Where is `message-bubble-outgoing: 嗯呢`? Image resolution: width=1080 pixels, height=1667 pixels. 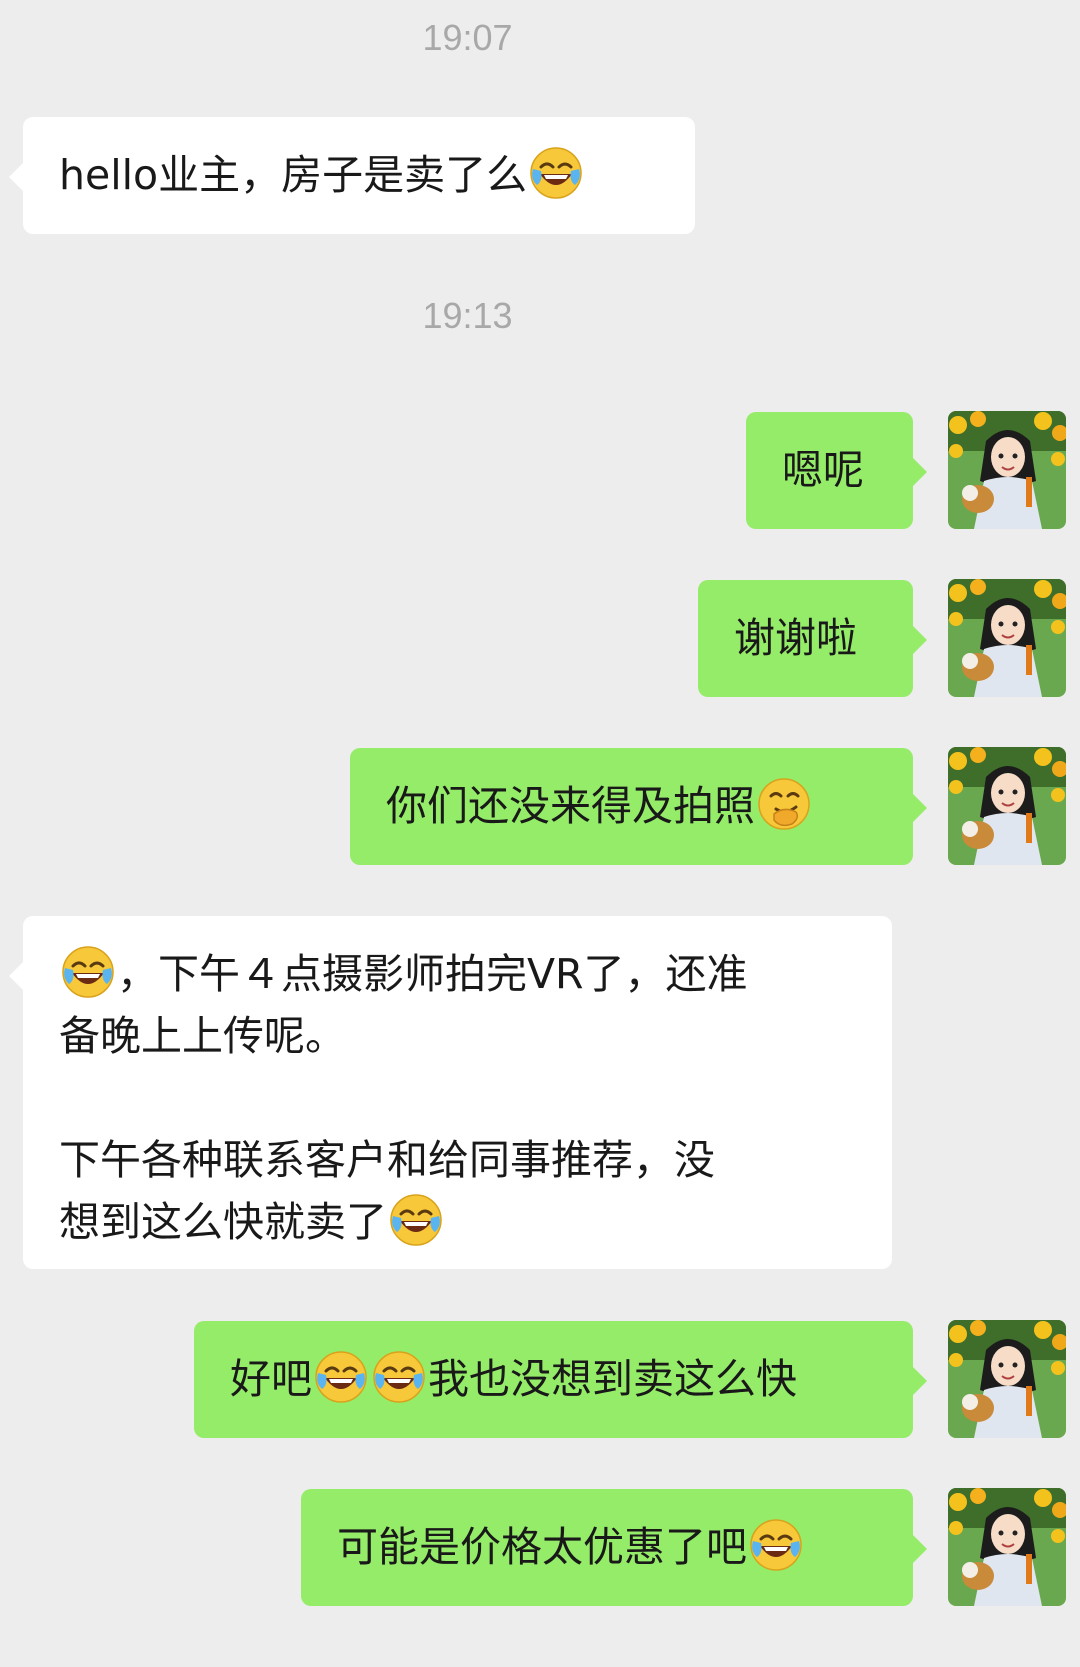
message-bubble-outgoing: 嗯呢 is located at coordinates (836, 470).